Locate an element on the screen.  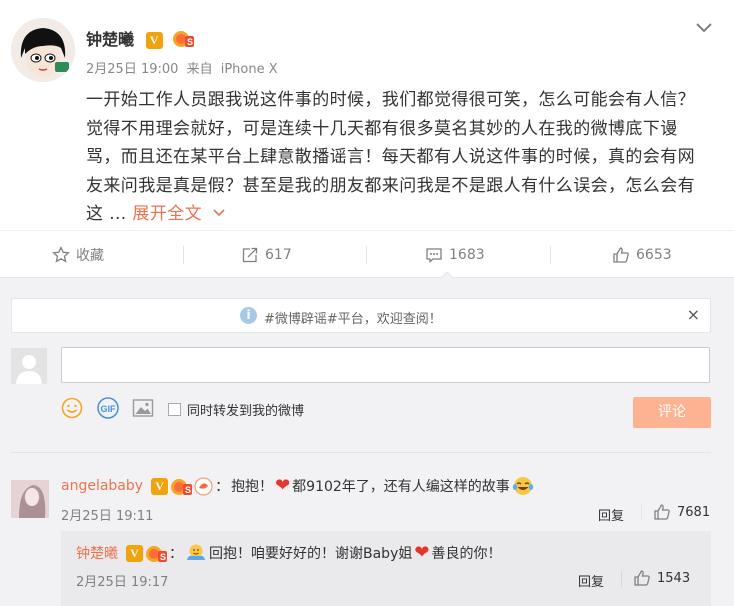
info-icon: i is located at coordinates (248, 315).